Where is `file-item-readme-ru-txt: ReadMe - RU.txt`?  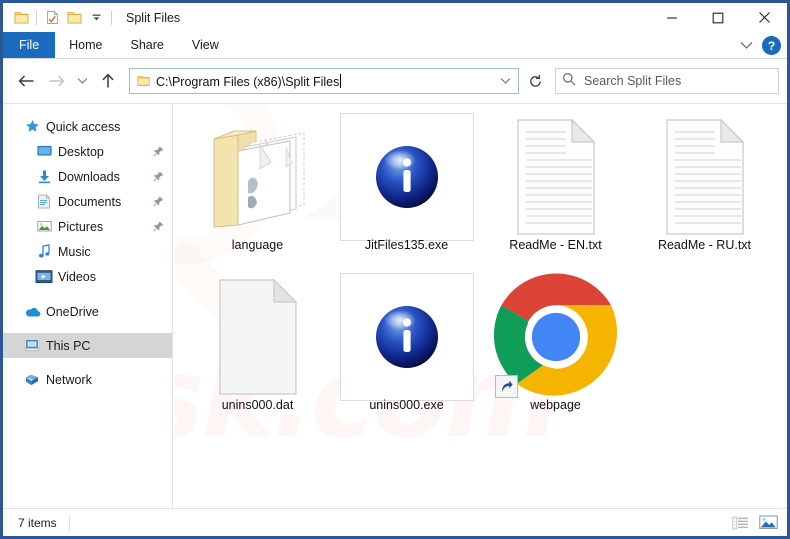 file-item-readme-ru-txt: ReadMe - RU.txt is located at coordinates (704, 192).